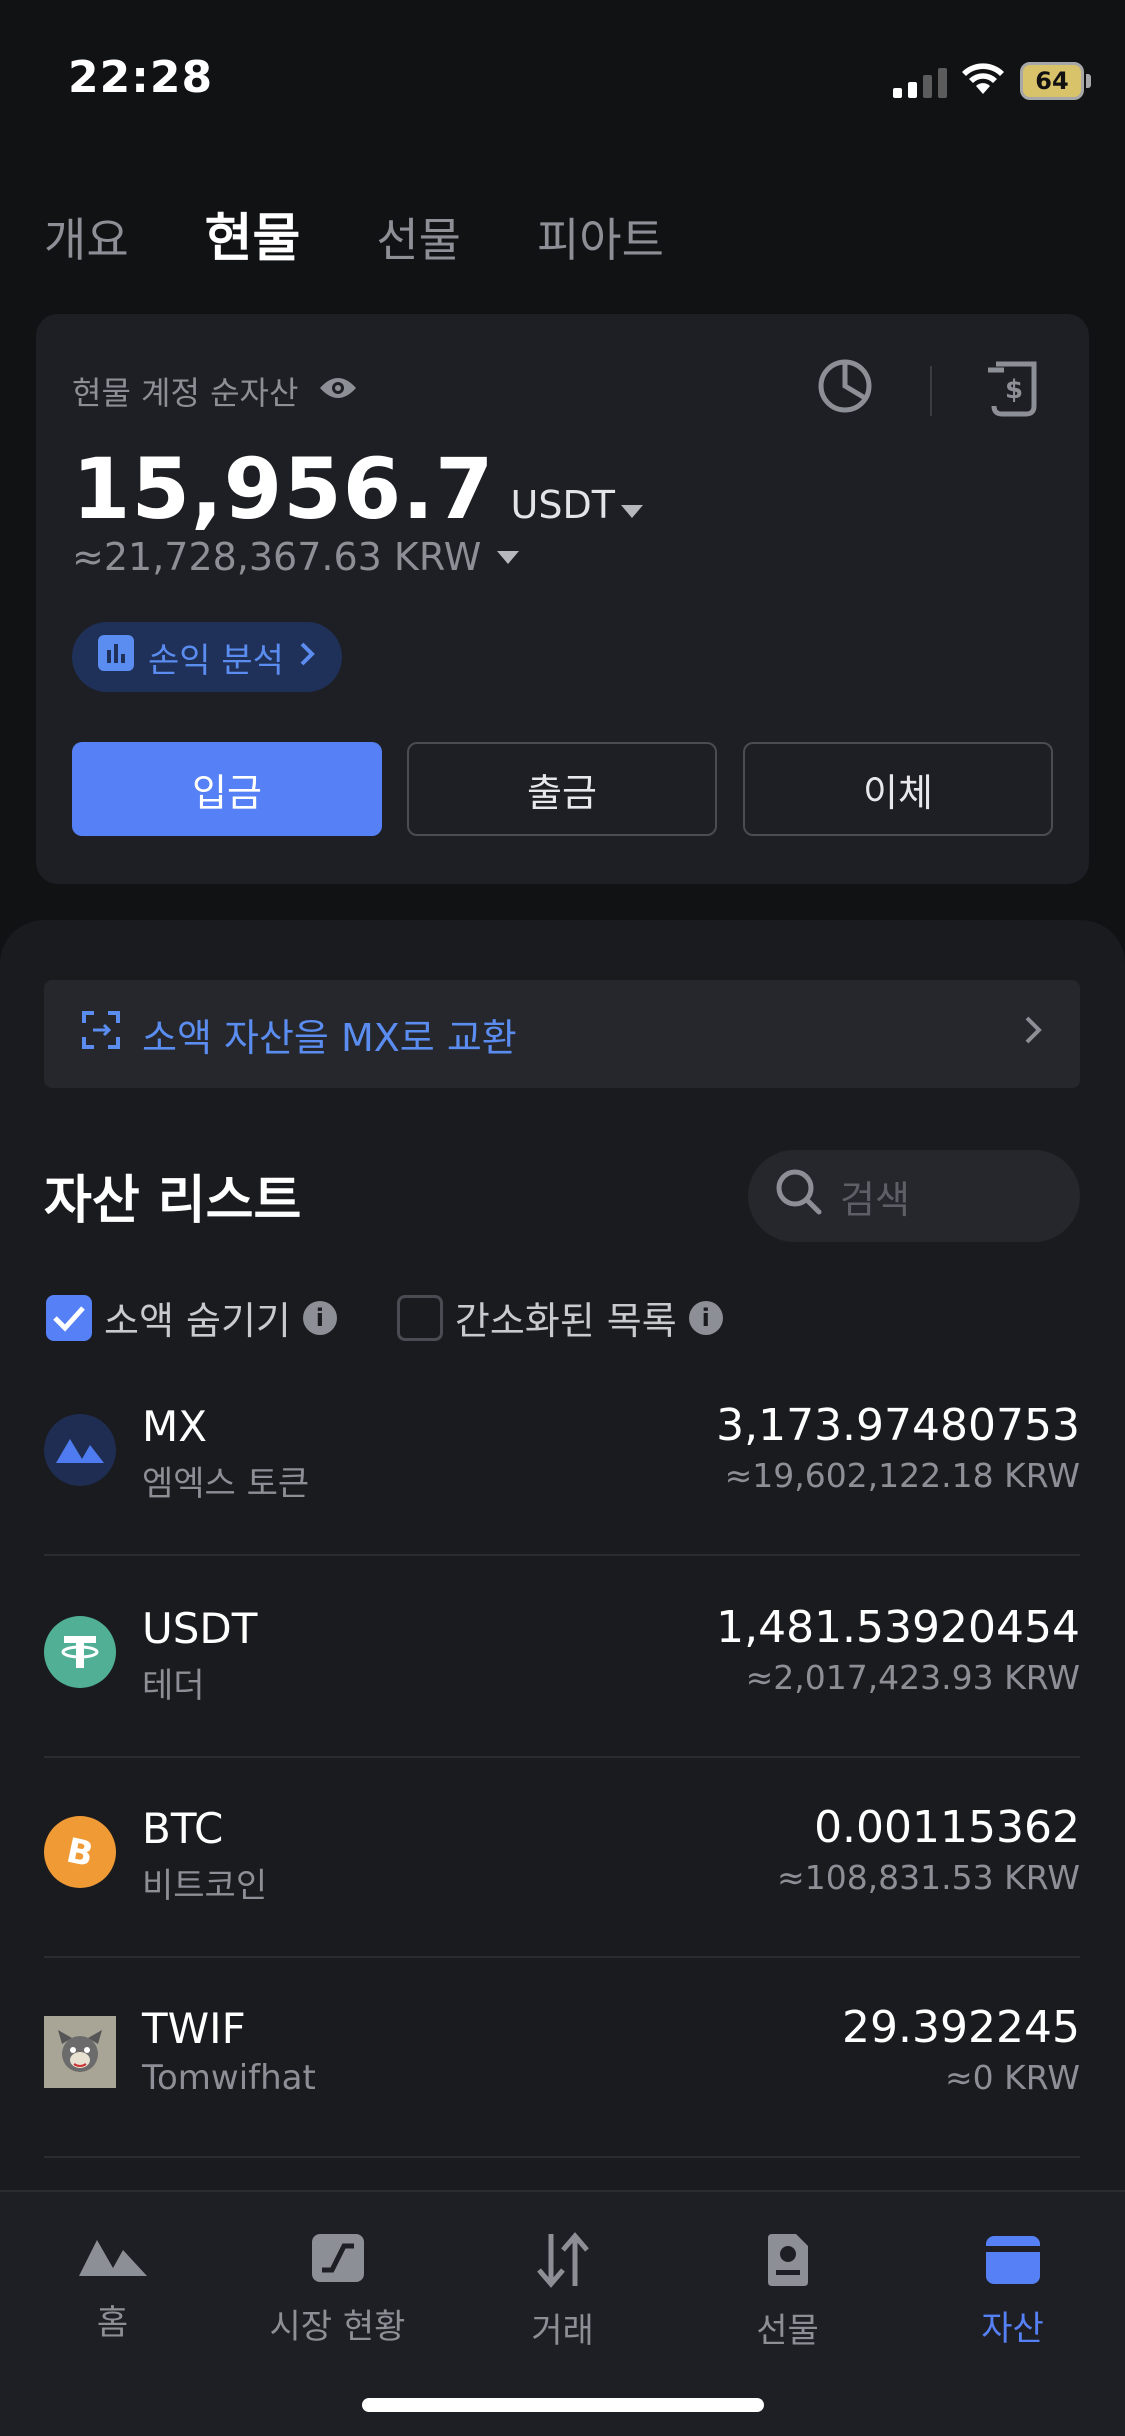  What do you see at coordinates (562, 505) in the screenshot?
I see `balance-unit: USDT` at bounding box center [562, 505].